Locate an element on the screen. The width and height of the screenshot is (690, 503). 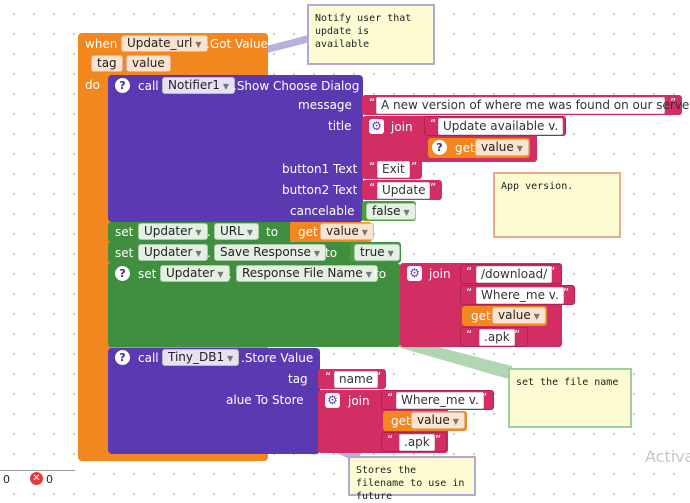
param-tag: tag is located at coordinates (107, 63).